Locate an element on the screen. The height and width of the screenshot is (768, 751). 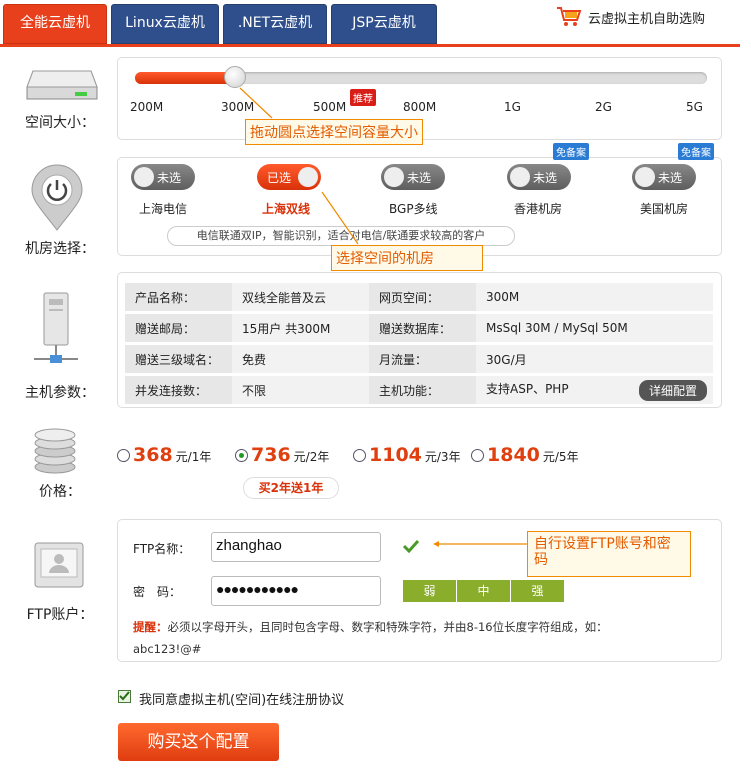
param-key: 赠送数据库： is located at coordinates (422, 328).